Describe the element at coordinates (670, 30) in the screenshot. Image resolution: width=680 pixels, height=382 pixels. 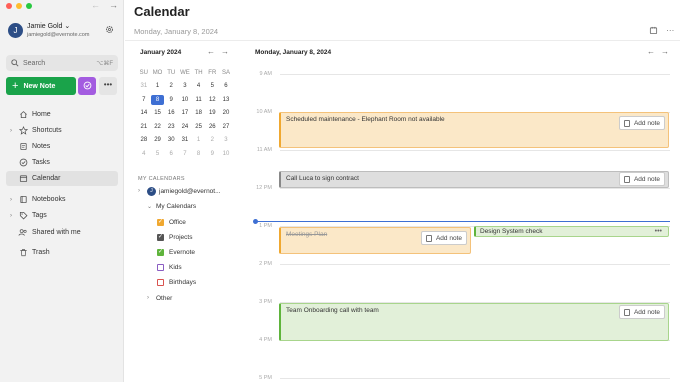
I see `more-options-icon: ···` at that location.